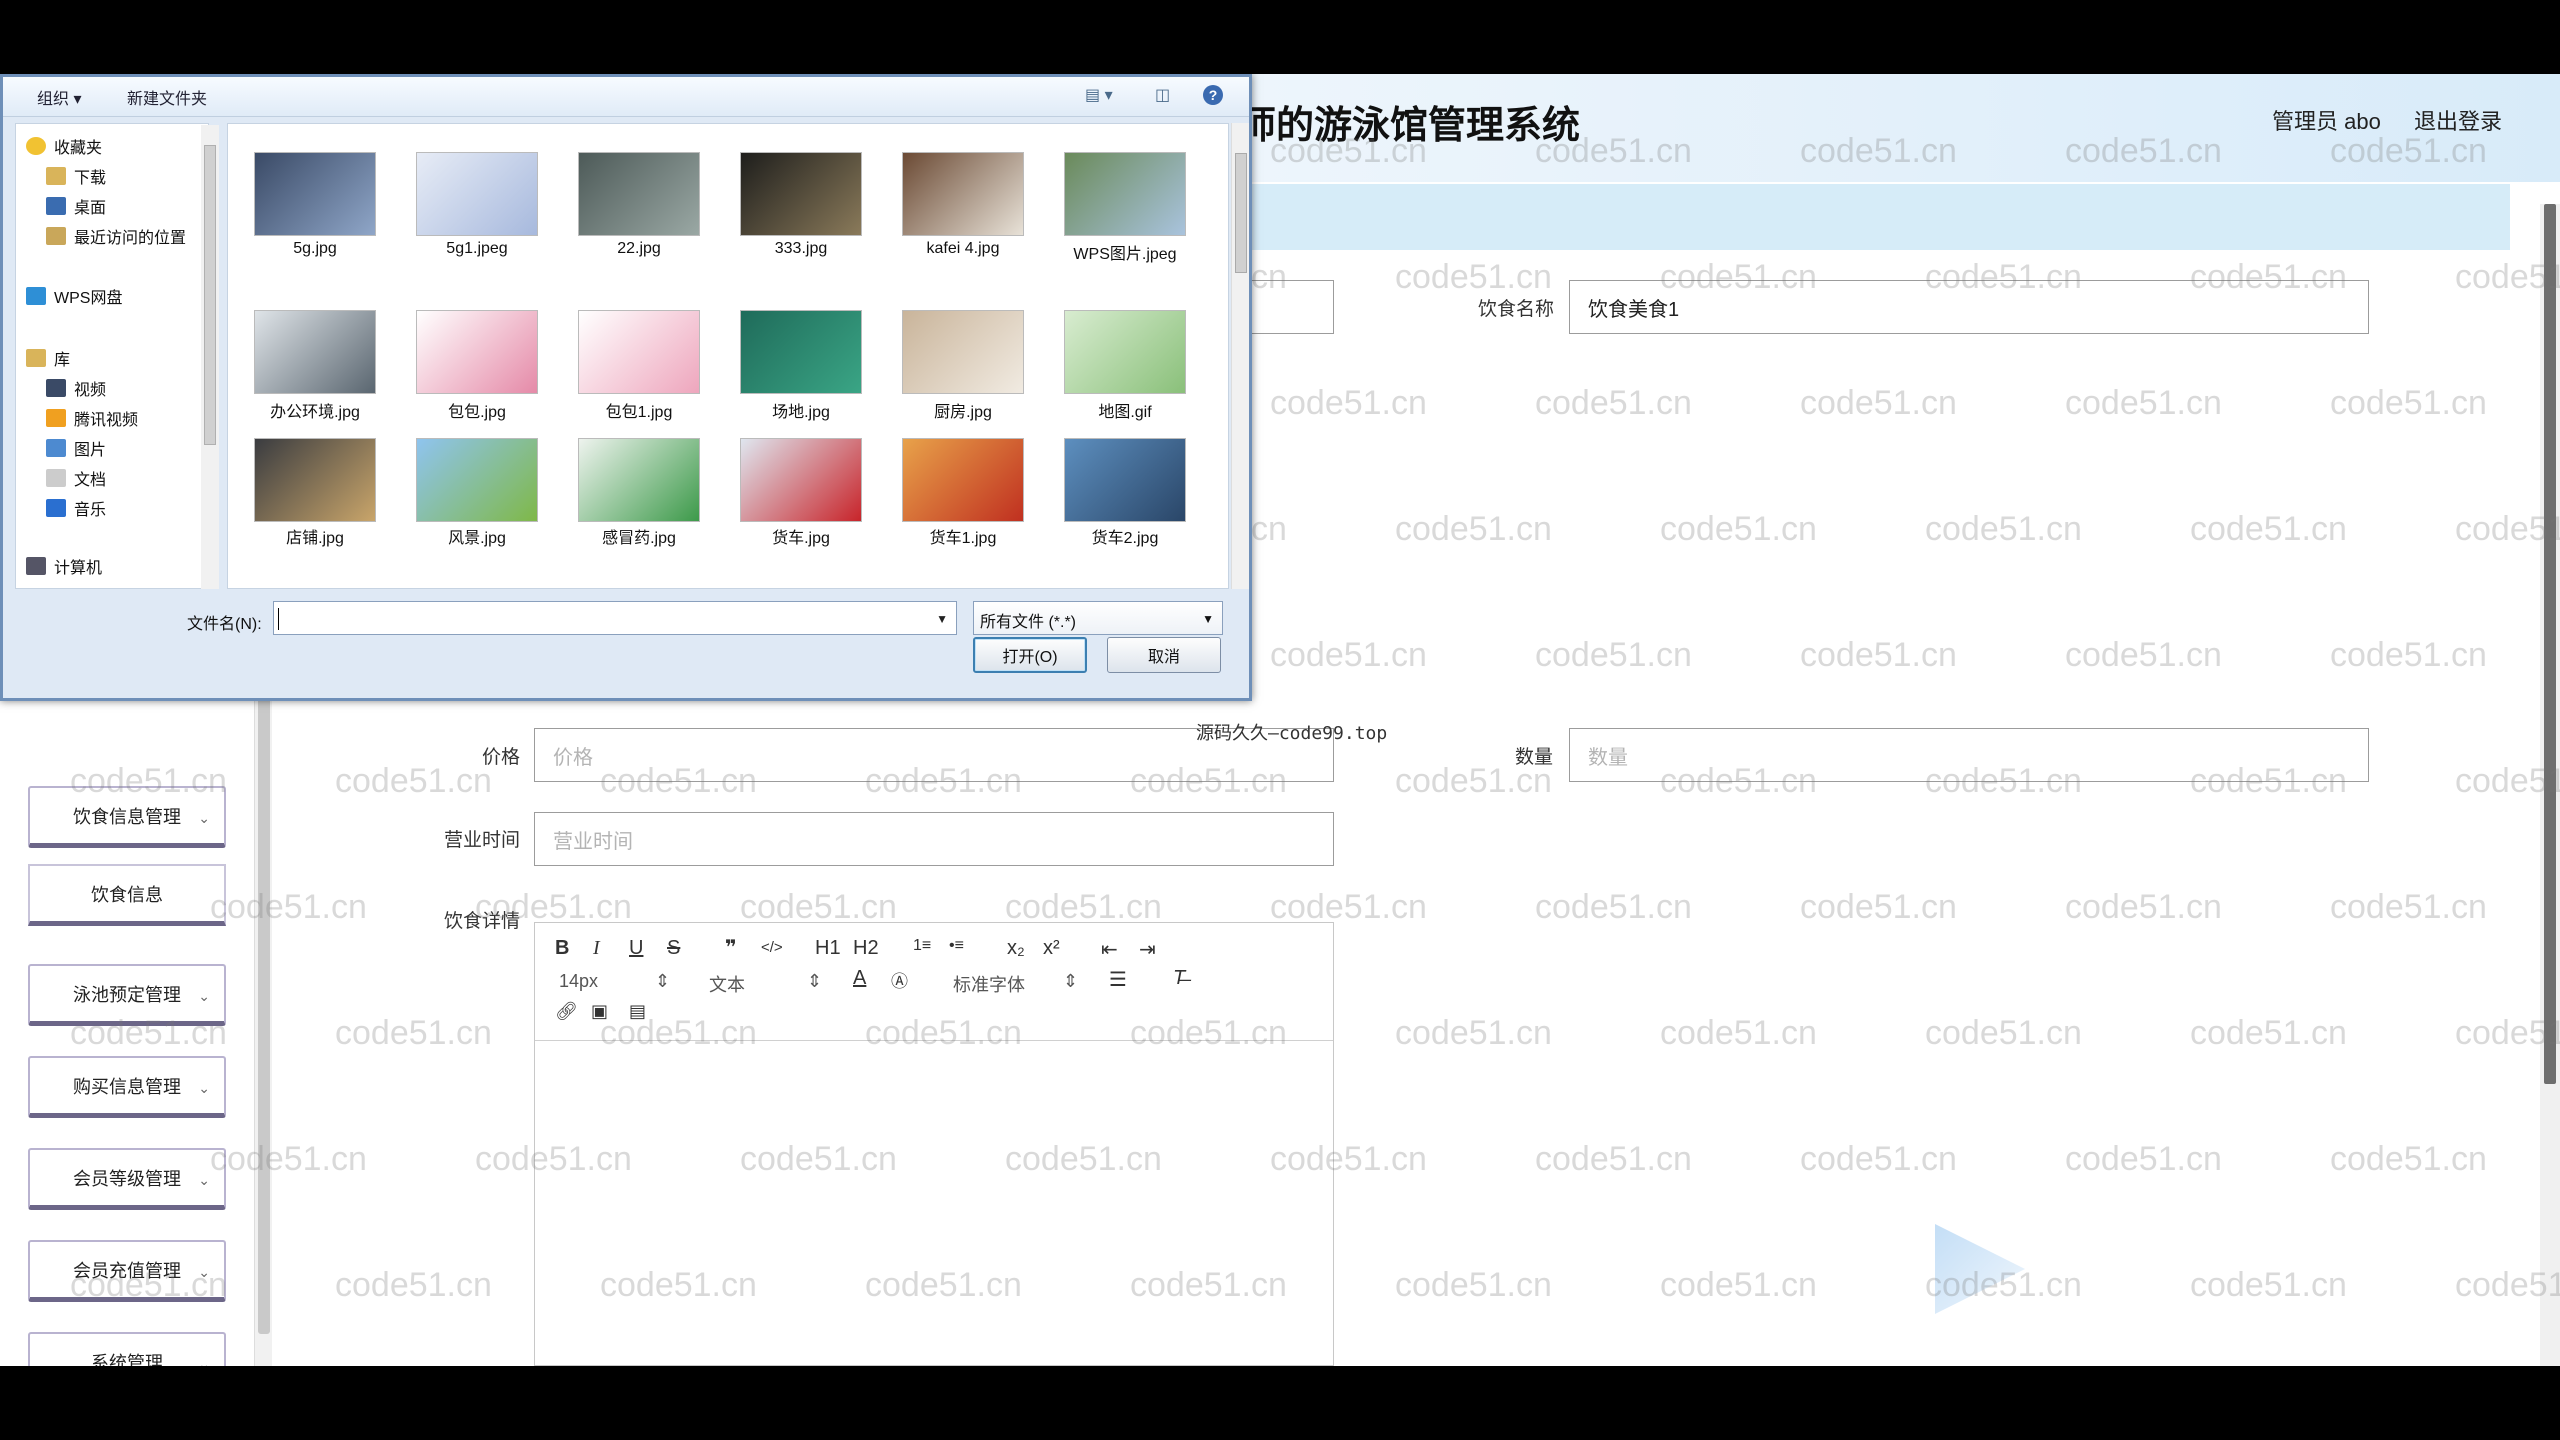  What do you see at coordinates (566, 1011) in the screenshot?
I see `link-icon: 🔗︎` at bounding box center [566, 1011].